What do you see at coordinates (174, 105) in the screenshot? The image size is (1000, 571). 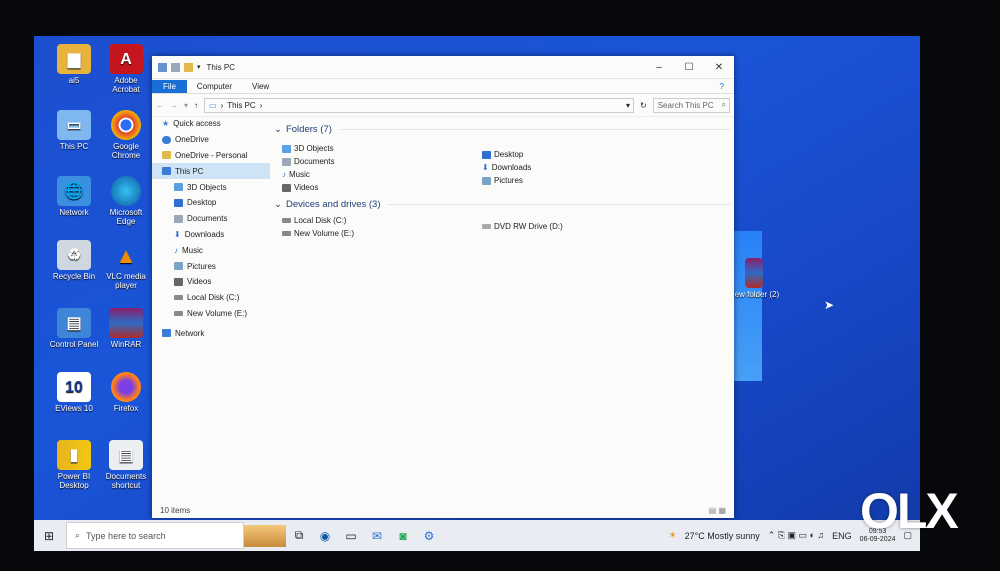 I see `forward-arrow-icon: →` at bounding box center [174, 105].